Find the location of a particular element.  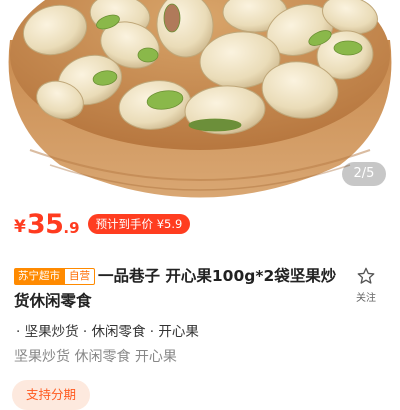

price-decimal: .9 is located at coordinates (71, 228).